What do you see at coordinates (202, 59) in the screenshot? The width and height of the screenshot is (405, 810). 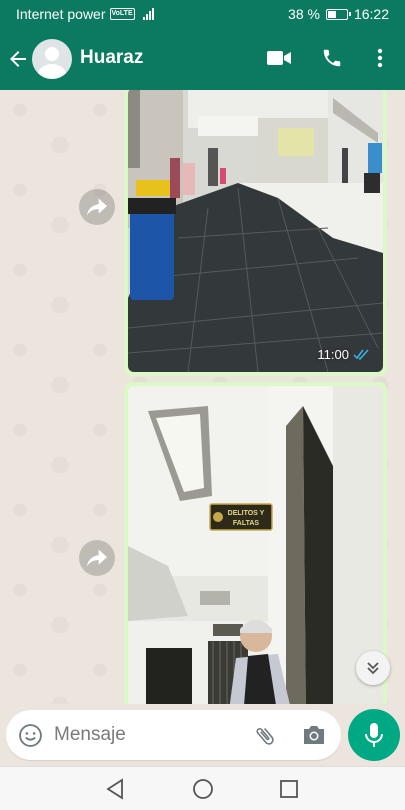 I see `chat-header: Huaraz` at bounding box center [202, 59].